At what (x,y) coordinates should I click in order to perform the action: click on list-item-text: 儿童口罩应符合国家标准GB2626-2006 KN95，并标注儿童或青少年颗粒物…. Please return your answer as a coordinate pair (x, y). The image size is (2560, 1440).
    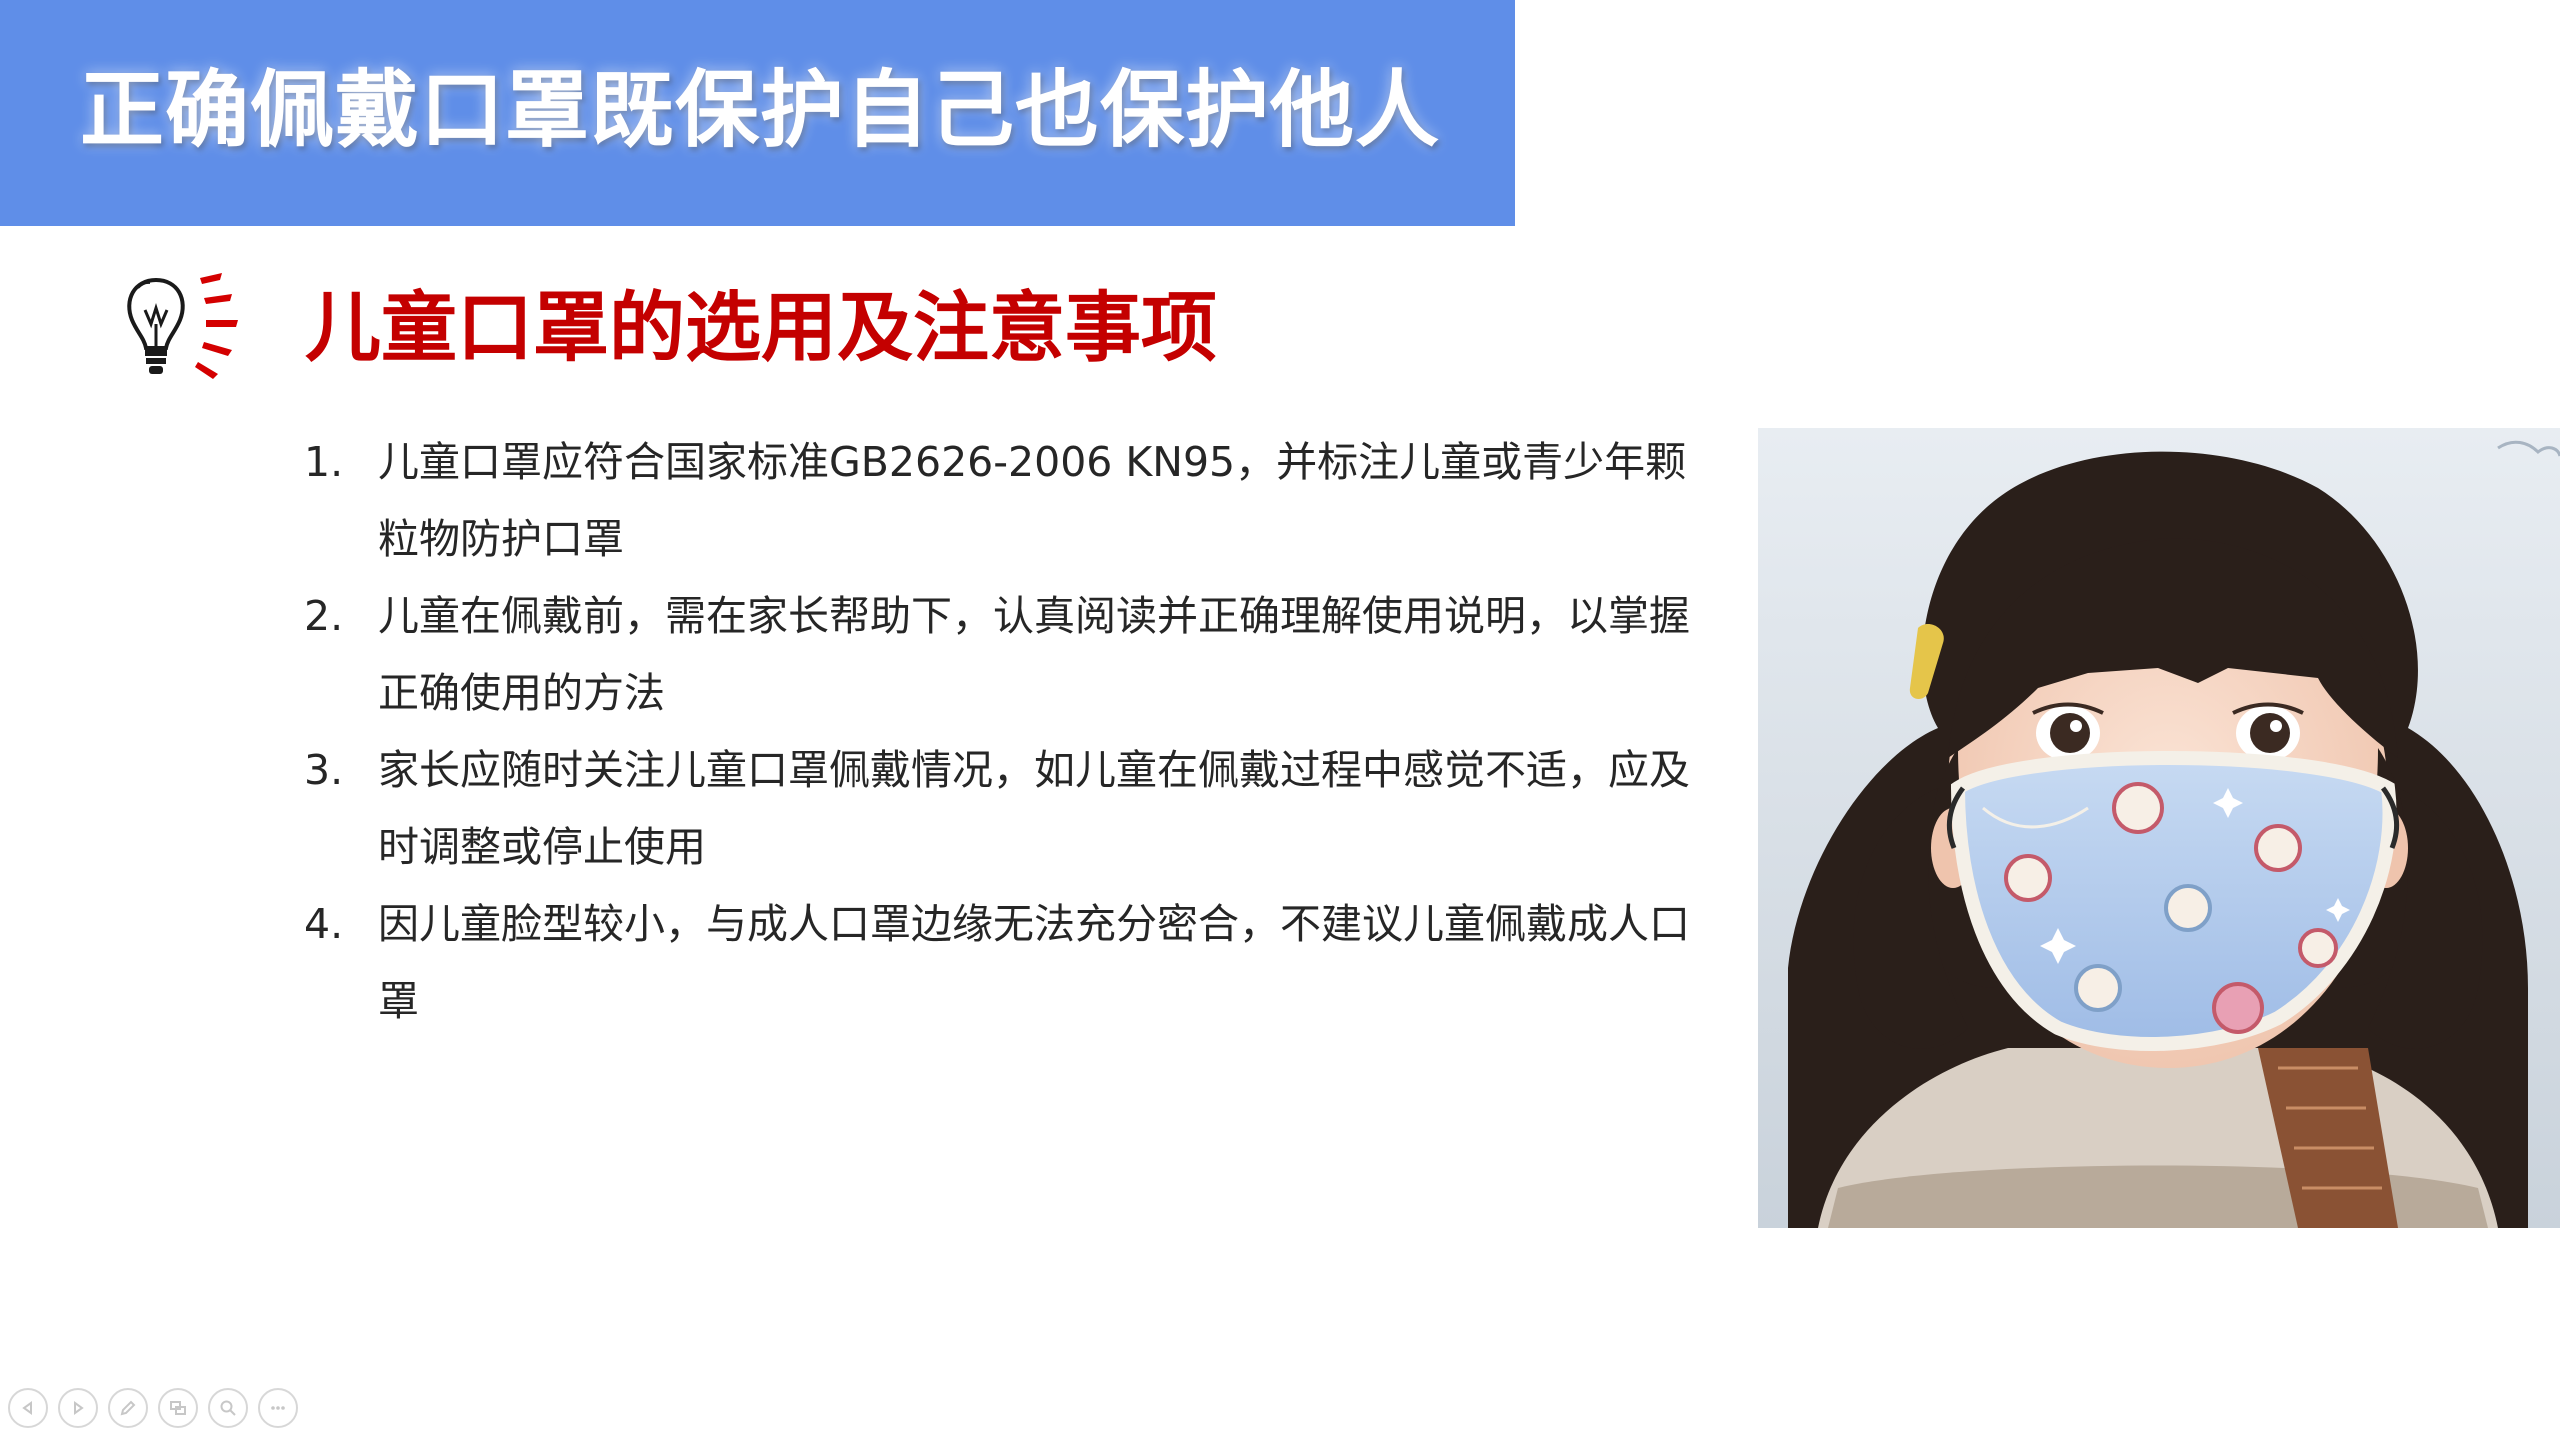
    Looking at the image, I should click on (1032, 500).